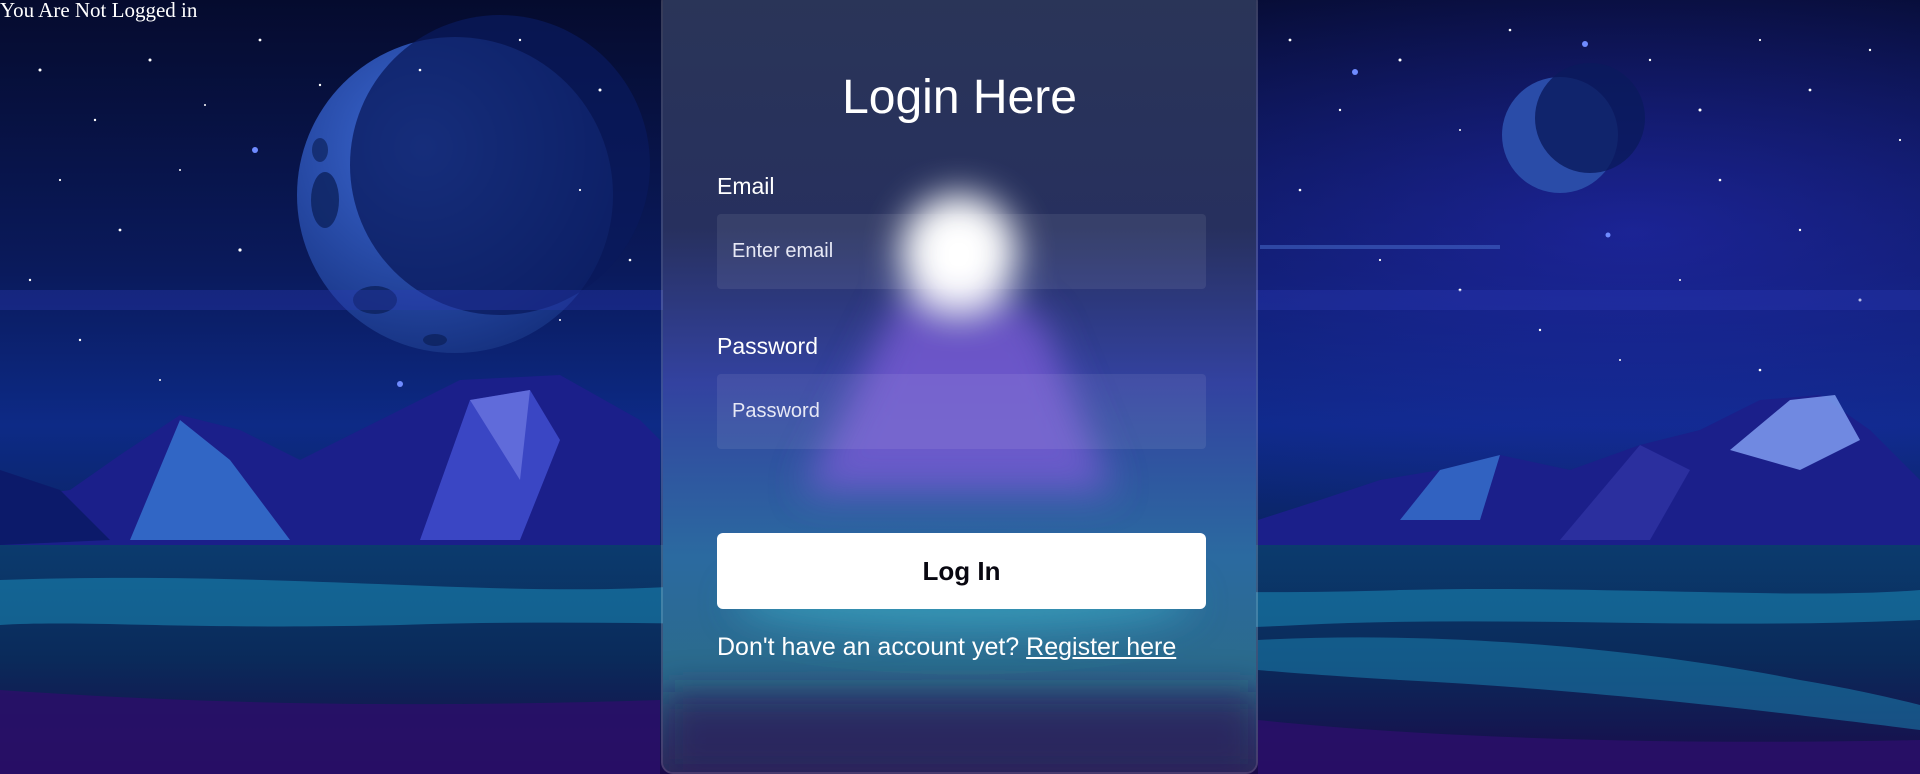 The height and width of the screenshot is (774, 1920). I want to click on register-link: Register here, so click(1101, 647).